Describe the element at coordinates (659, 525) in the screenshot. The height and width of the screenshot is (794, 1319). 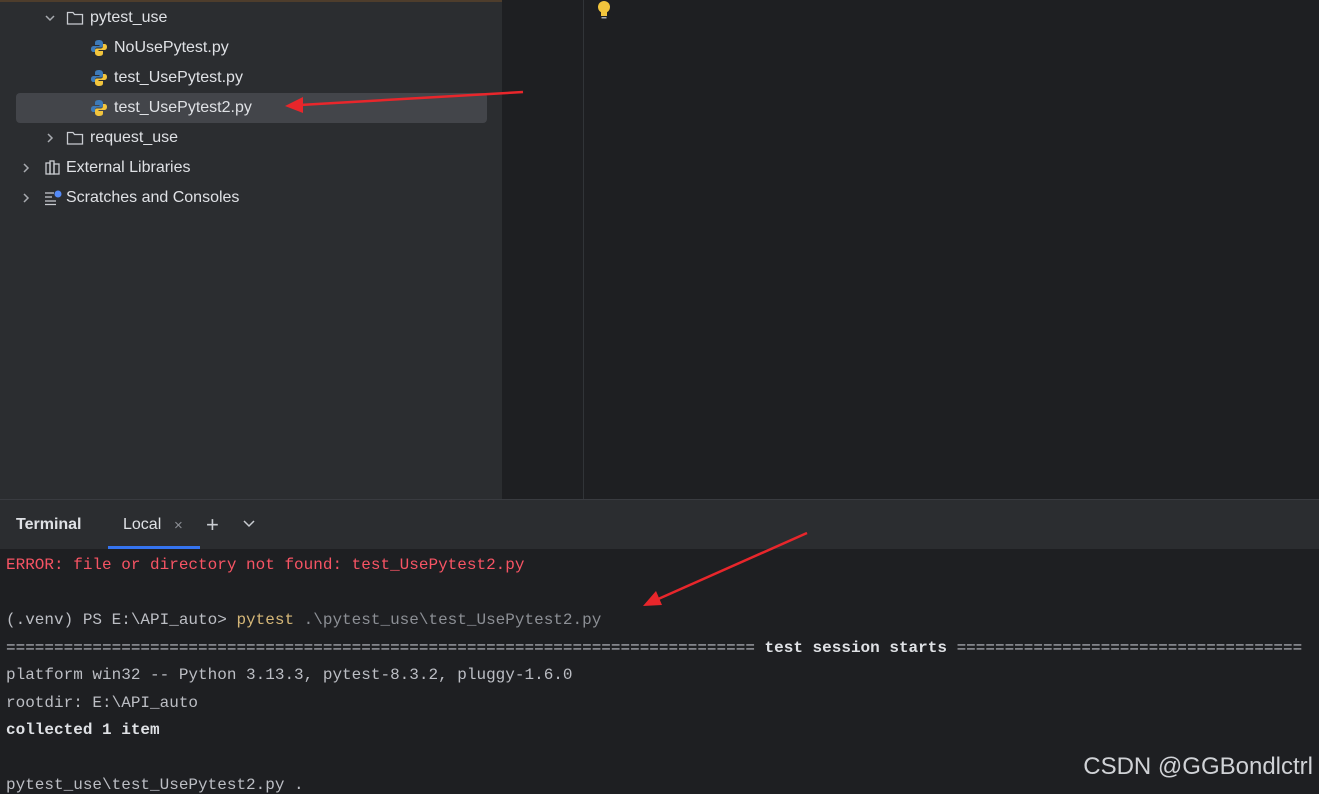
I see `terminal-toolbar: Terminal Local × +` at that location.